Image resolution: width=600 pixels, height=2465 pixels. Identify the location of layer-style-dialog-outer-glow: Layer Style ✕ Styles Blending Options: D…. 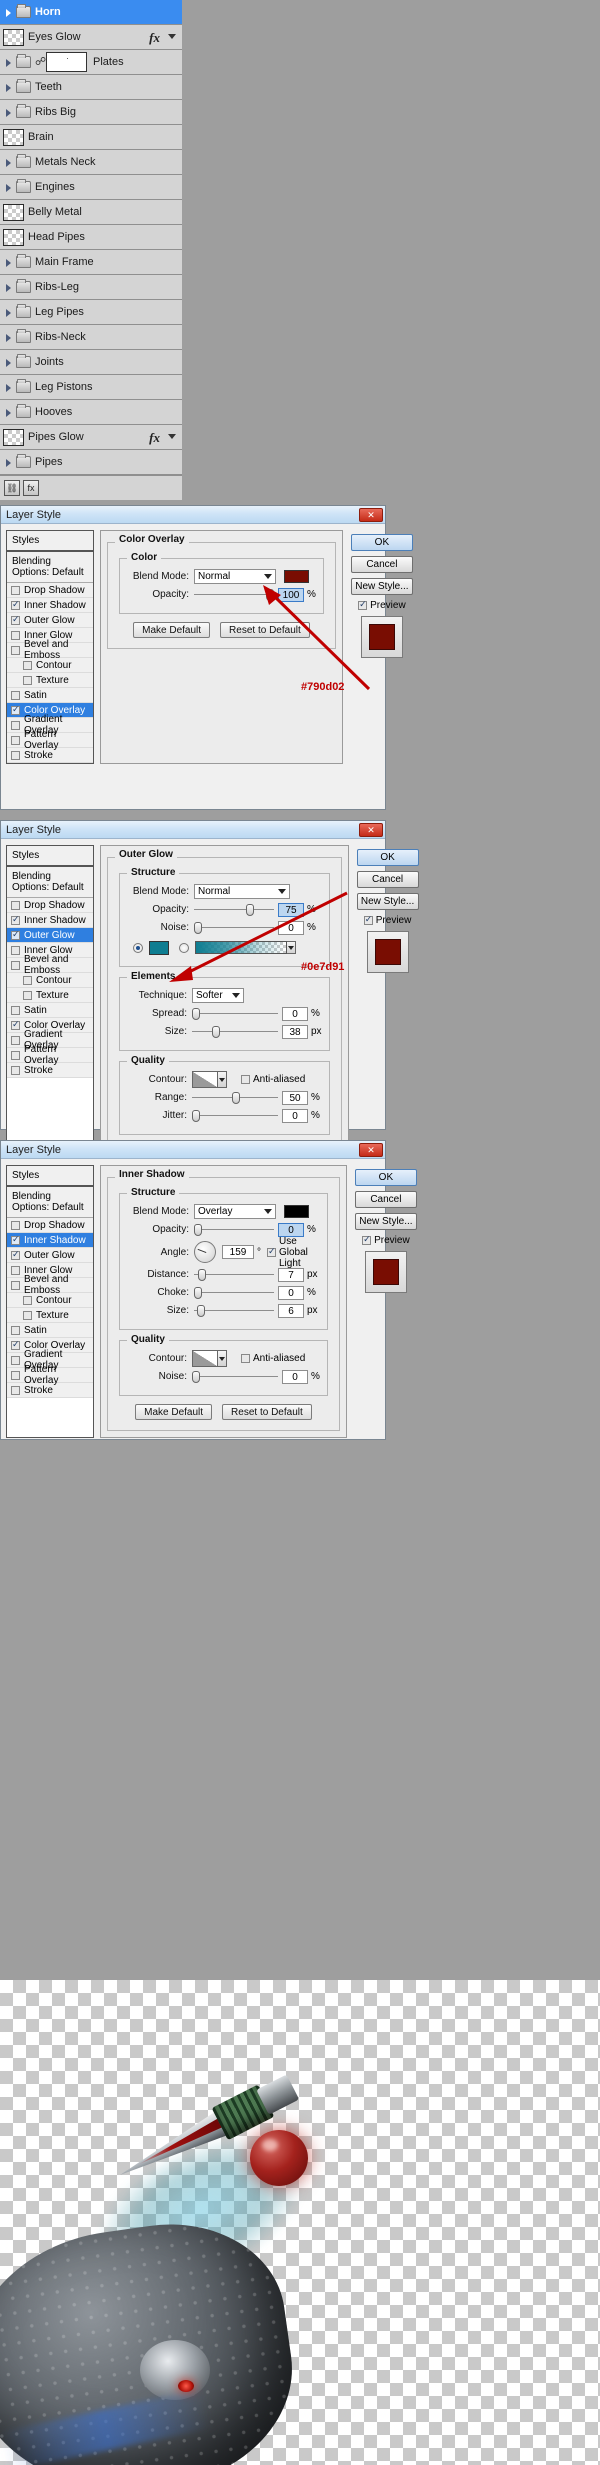
(209, 998).